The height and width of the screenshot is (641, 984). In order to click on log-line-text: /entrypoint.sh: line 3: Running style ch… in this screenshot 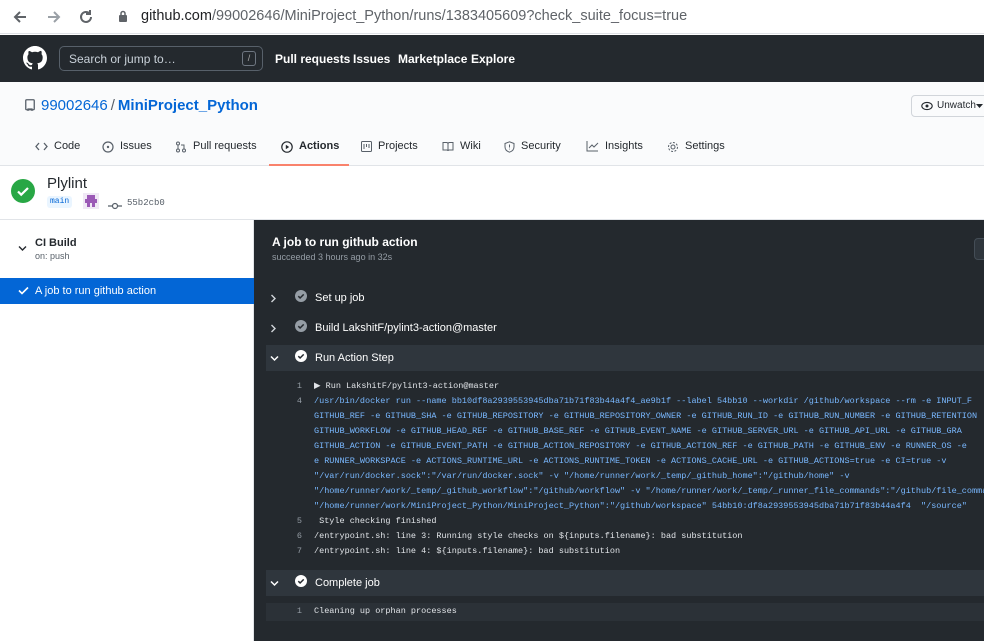, I will do `click(528, 536)`.